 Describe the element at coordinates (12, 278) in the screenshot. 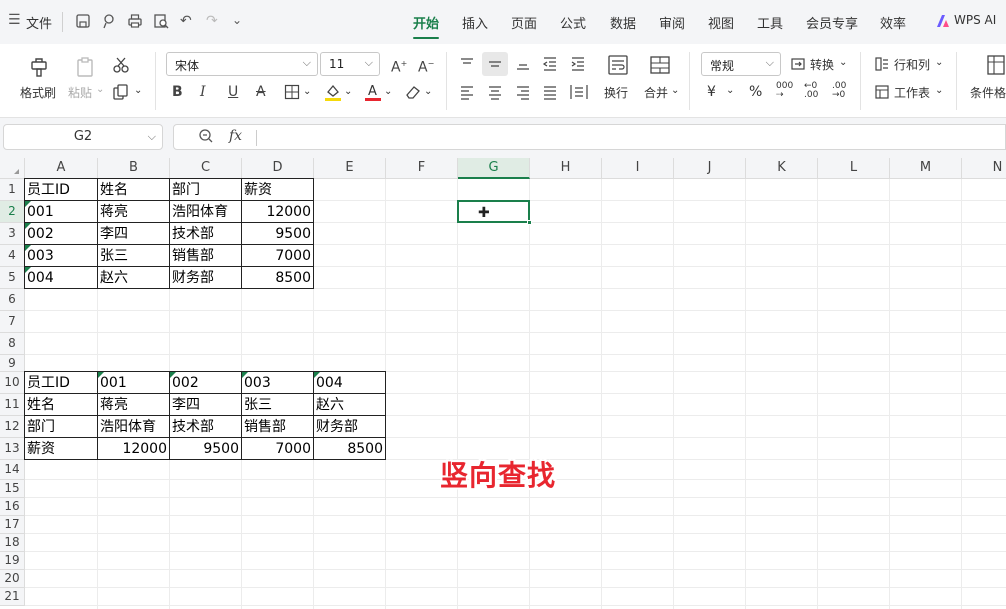

I see `row-header-5: 5` at that location.